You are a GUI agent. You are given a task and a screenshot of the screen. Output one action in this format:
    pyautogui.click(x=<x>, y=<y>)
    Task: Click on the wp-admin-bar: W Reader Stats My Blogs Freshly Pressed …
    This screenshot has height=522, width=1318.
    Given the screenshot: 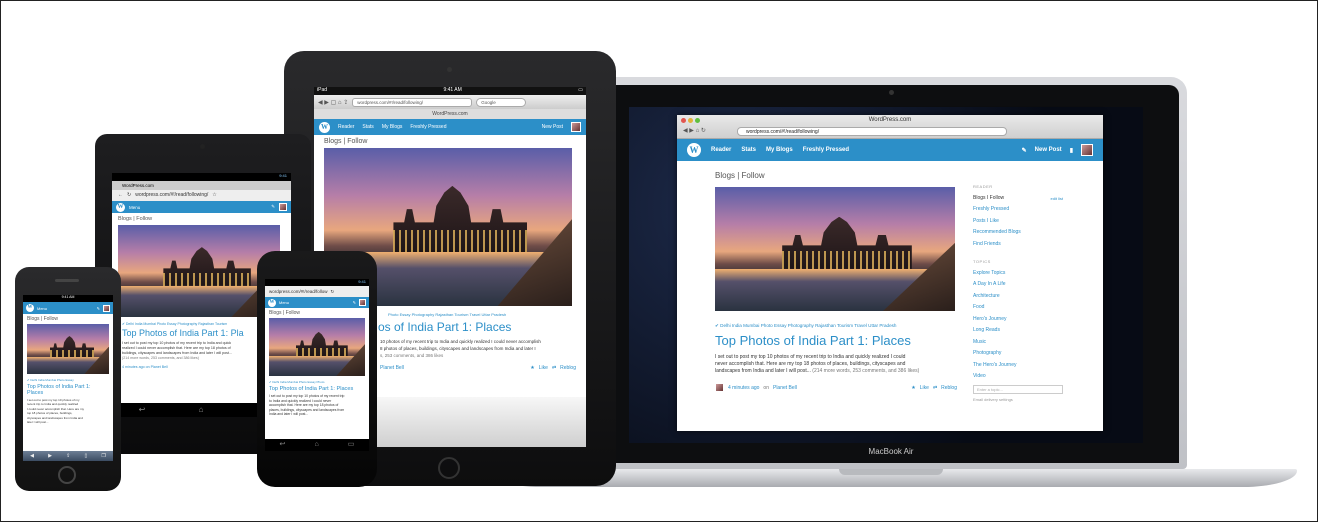 What is the action you would take?
    pyautogui.click(x=890, y=150)
    